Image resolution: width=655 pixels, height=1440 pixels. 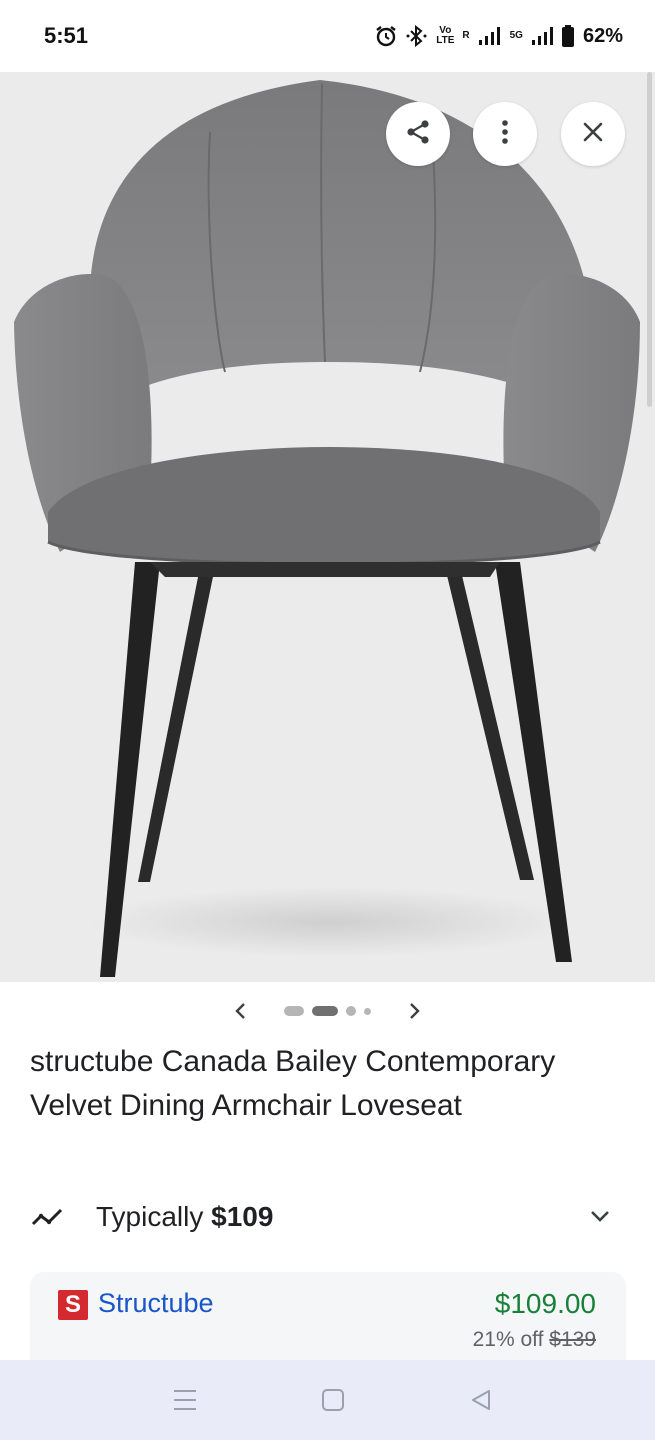 I want to click on chevron-down-icon, so click(x=600, y=1216).